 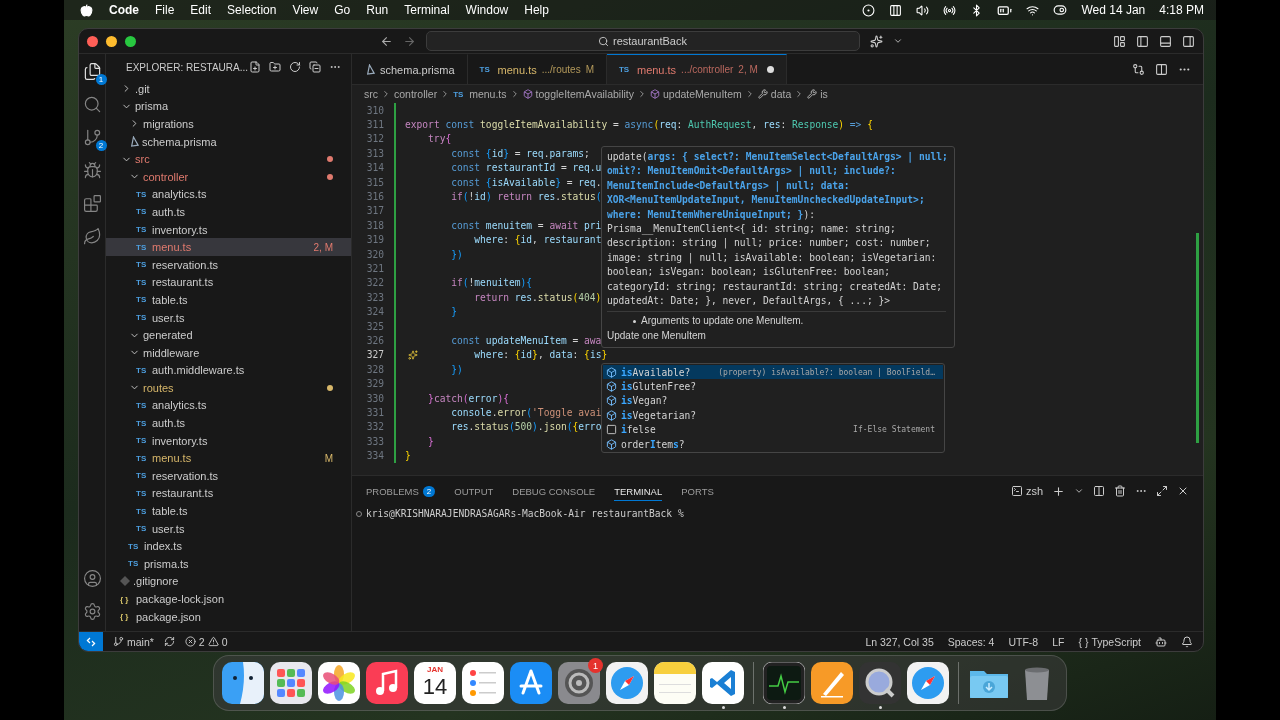 I want to click on app-store-icon, so click(x=531, y=683).